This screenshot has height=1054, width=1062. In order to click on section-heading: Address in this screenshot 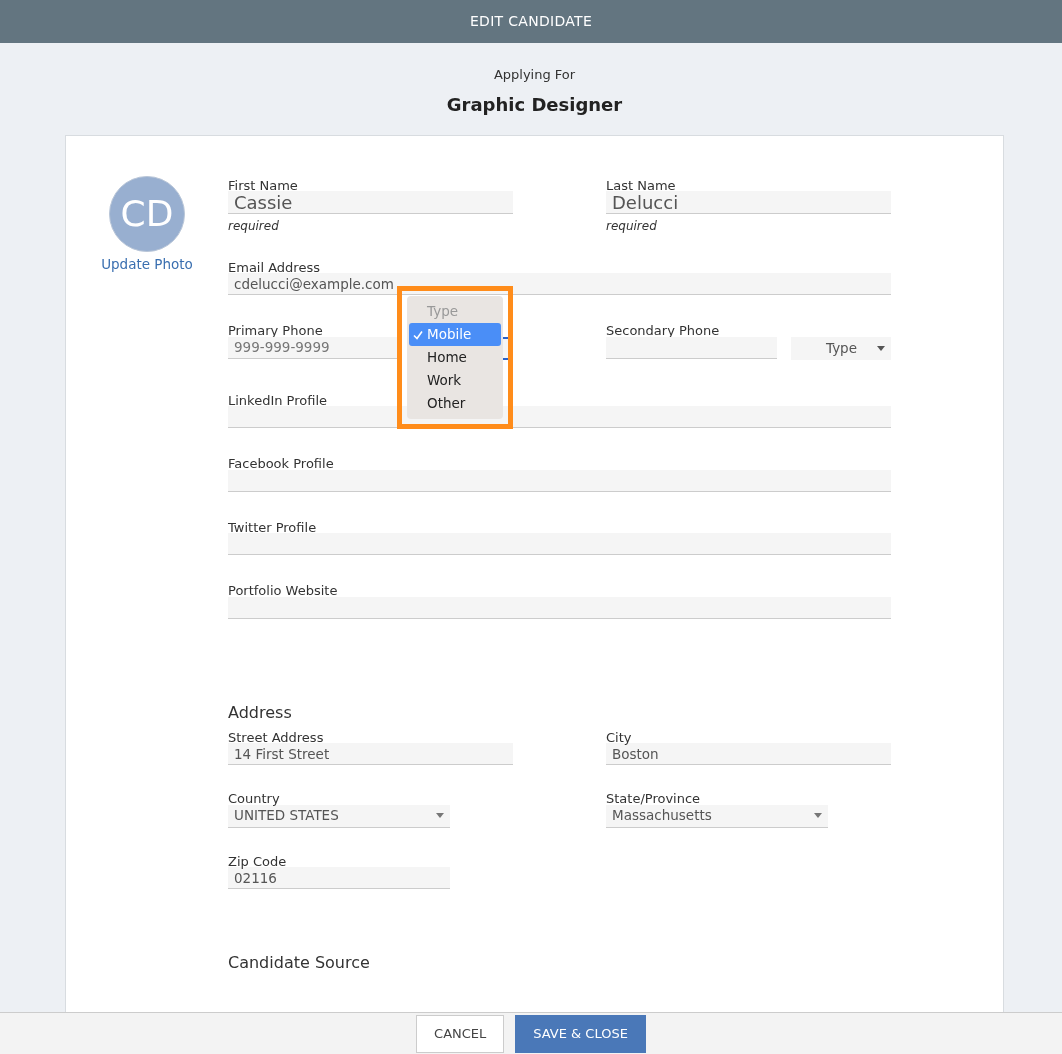, I will do `click(260, 712)`.